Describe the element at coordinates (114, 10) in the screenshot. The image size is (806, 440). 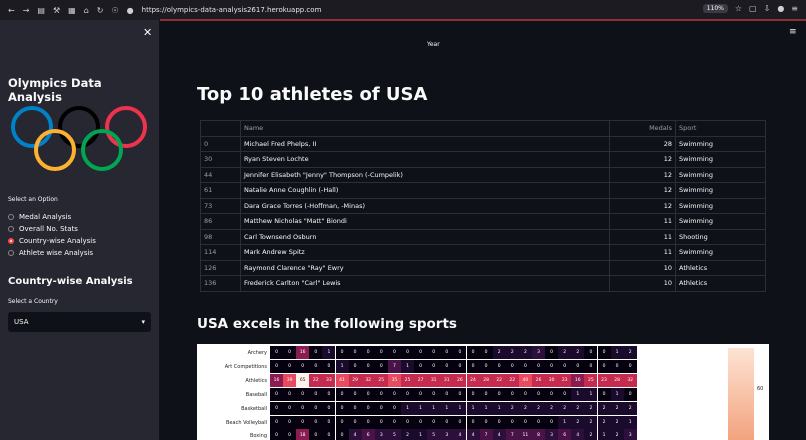
I see `shield-icon: ☉` at that location.